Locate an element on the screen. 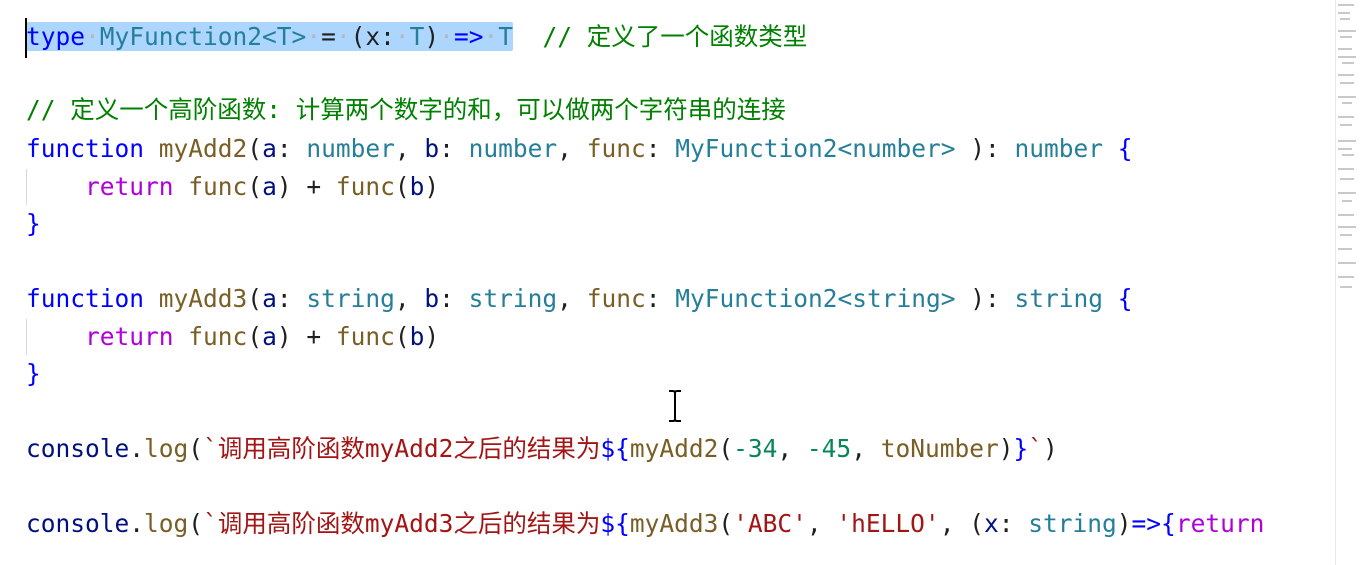 Image resolution: width=1360 pixels, height=565 pixels. selection-highlight: type·MyFunction2<T>·=·(x:·T)·=>·T is located at coordinates (269, 36).